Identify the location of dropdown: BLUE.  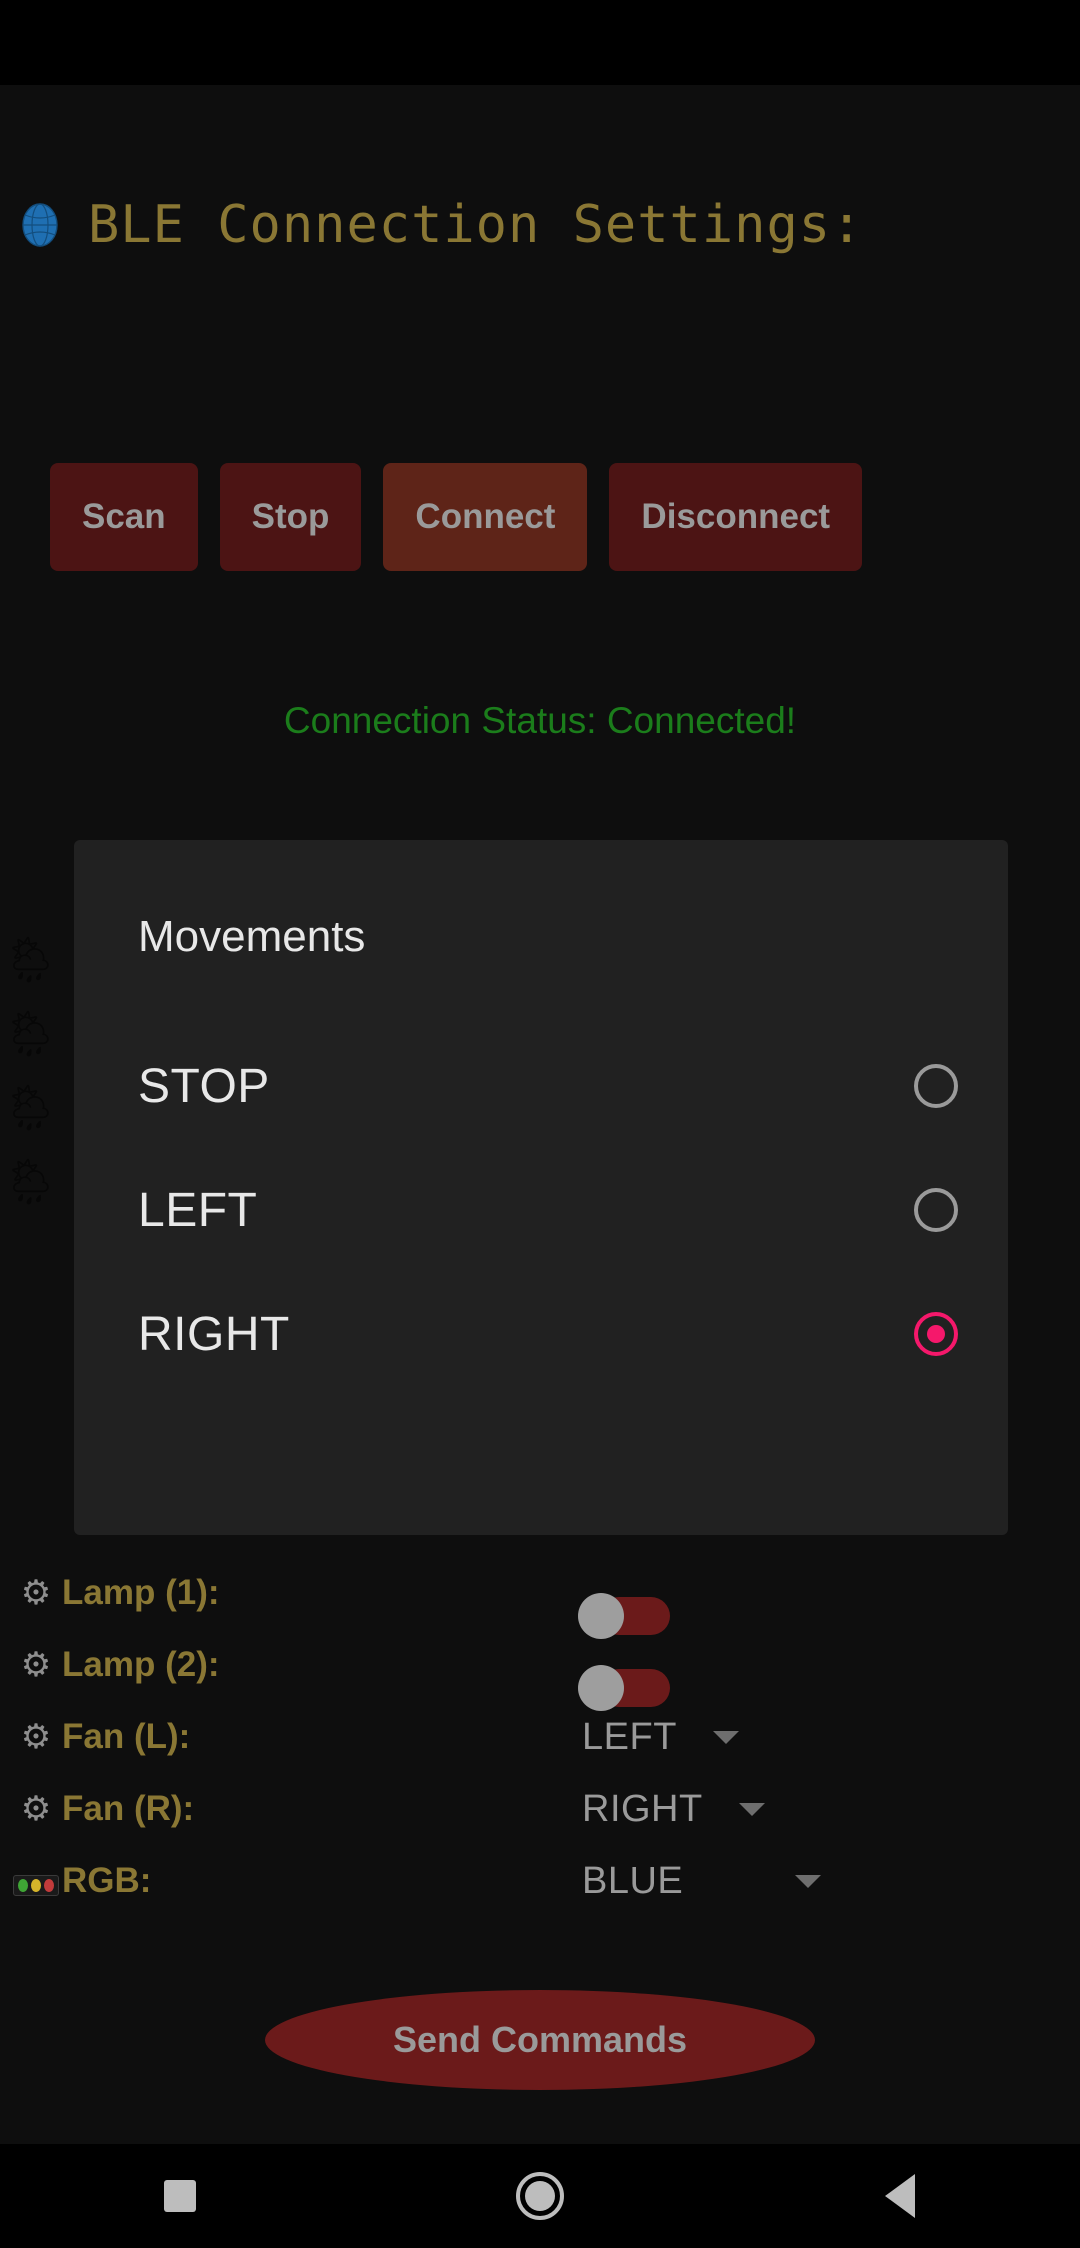
(702, 1881).